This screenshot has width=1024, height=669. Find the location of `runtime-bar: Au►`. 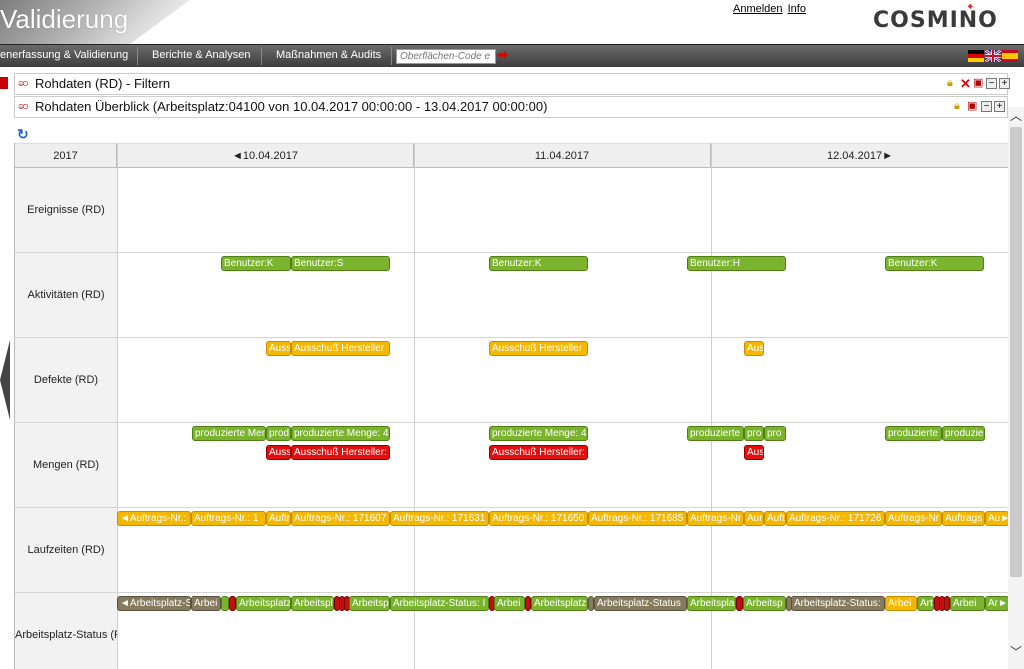

runtime-bar: Au► is located at coordinates (996, 518).